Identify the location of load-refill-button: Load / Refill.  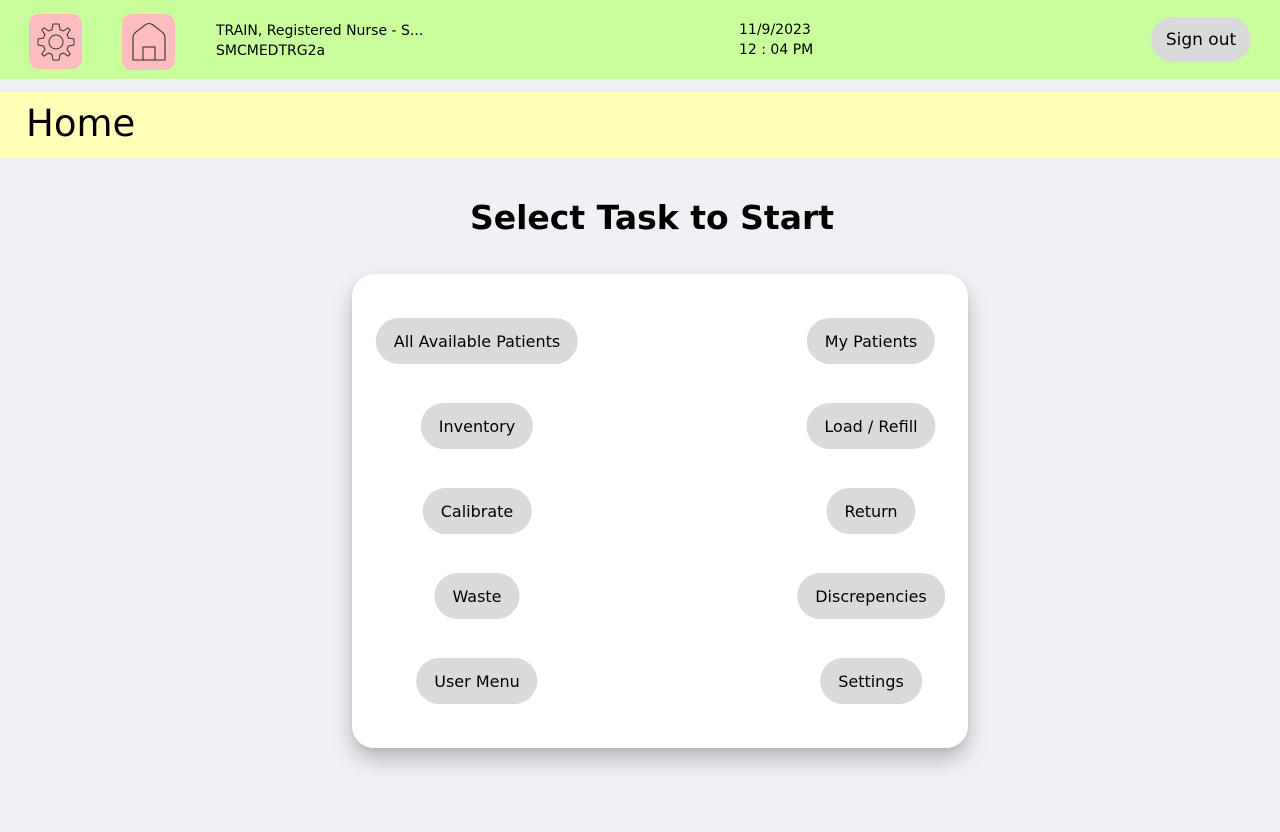
(871, 426).